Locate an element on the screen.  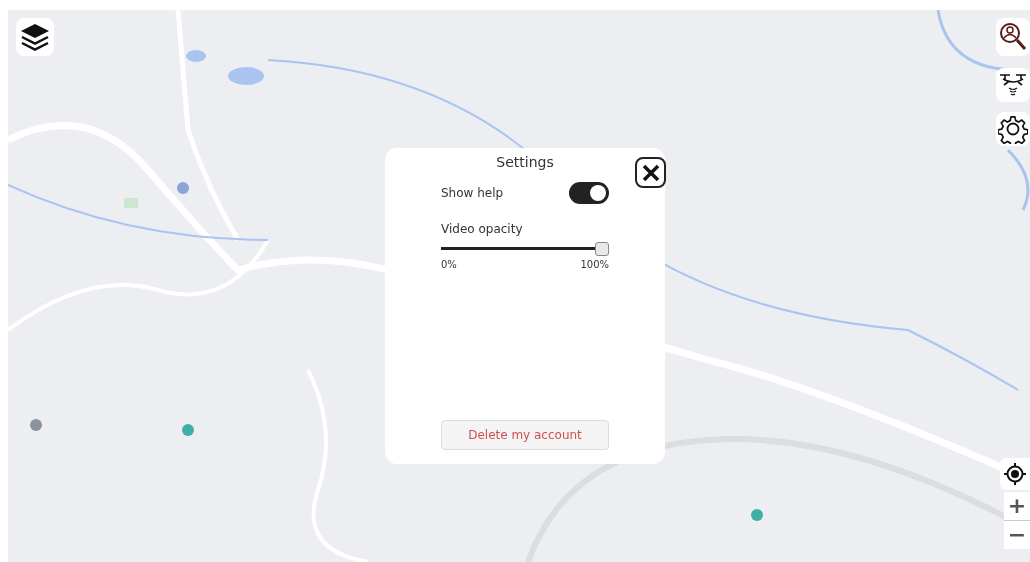
drone-icon is located at coordinates (1013, 85).